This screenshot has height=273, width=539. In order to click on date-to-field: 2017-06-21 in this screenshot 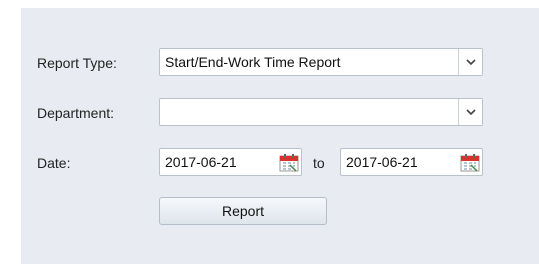, I will do `click(411, 162)`.